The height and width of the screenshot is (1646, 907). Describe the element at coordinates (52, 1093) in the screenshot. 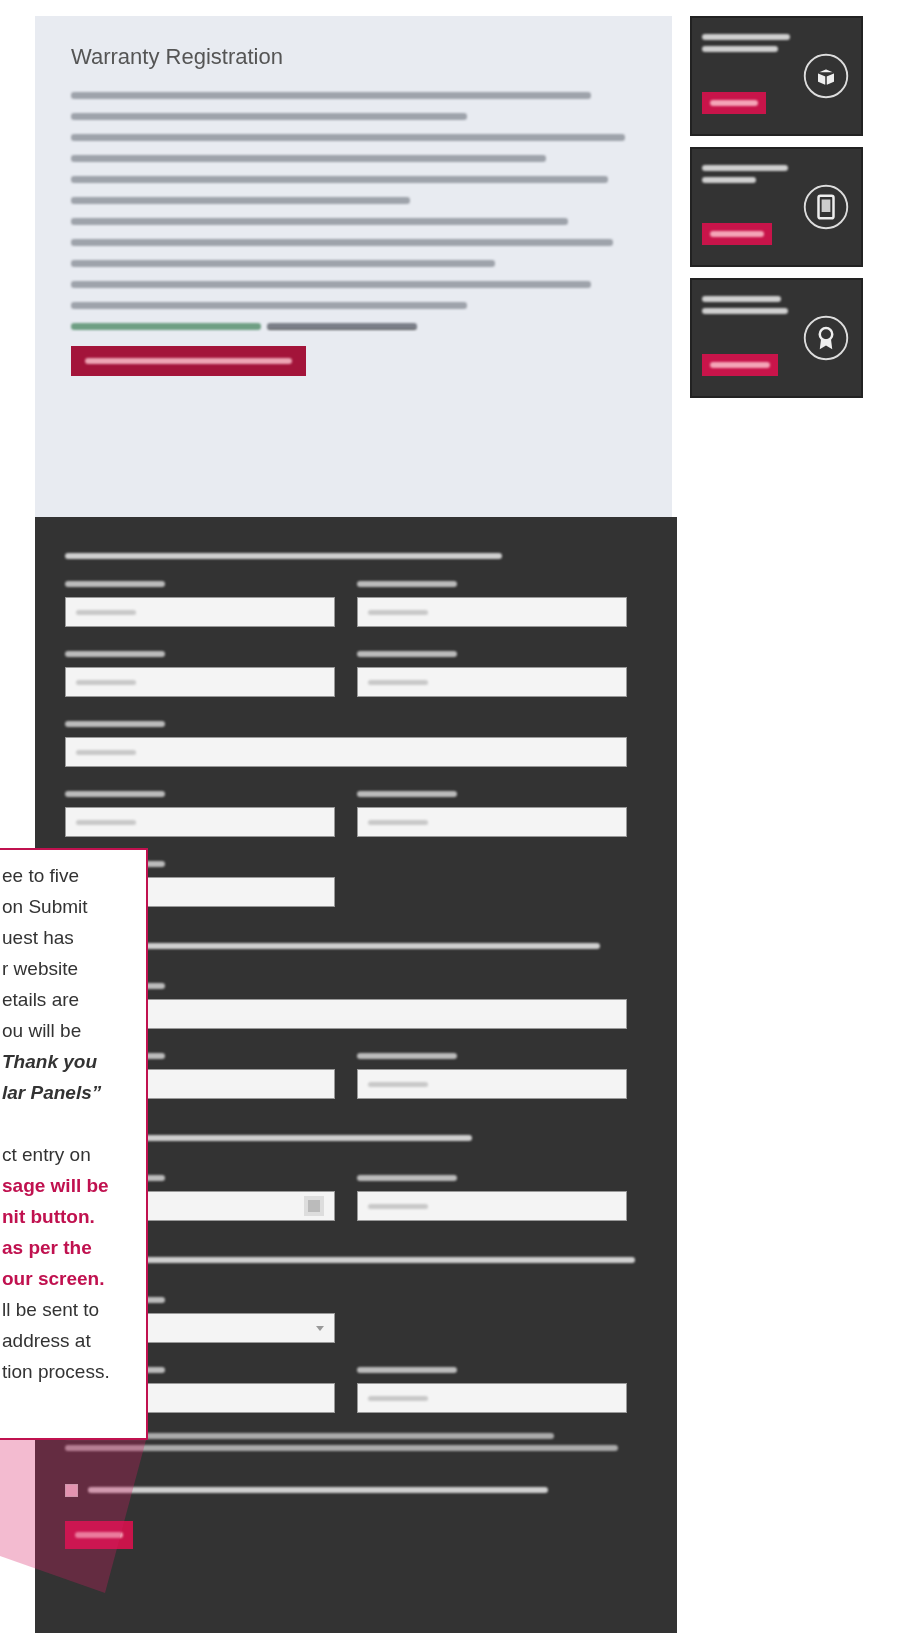

I see `callout-text: lar Panels”` at that location.